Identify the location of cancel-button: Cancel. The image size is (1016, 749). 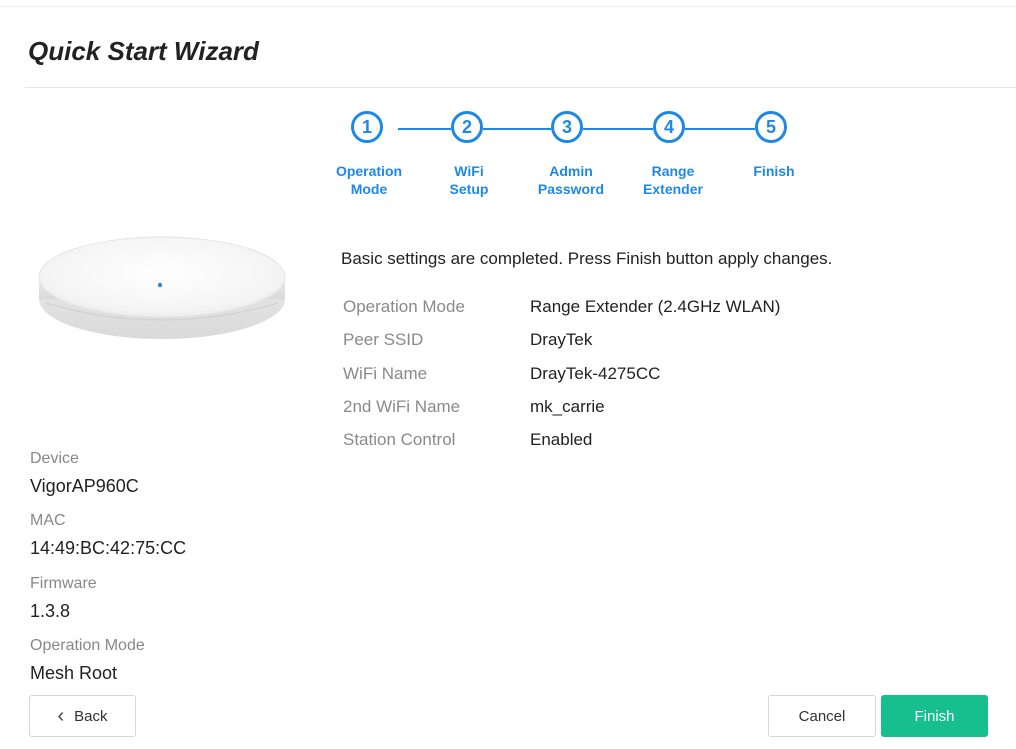
(822, 716).